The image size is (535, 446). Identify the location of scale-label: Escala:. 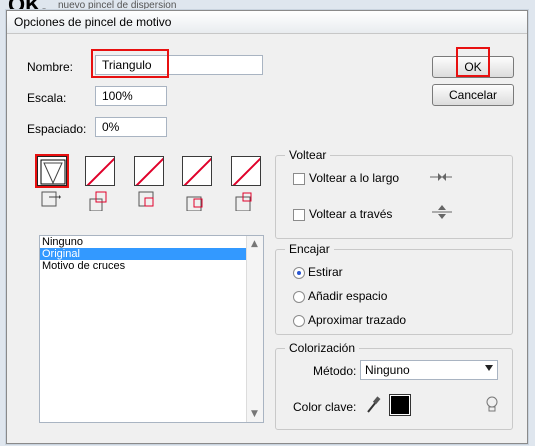
(47, 98).